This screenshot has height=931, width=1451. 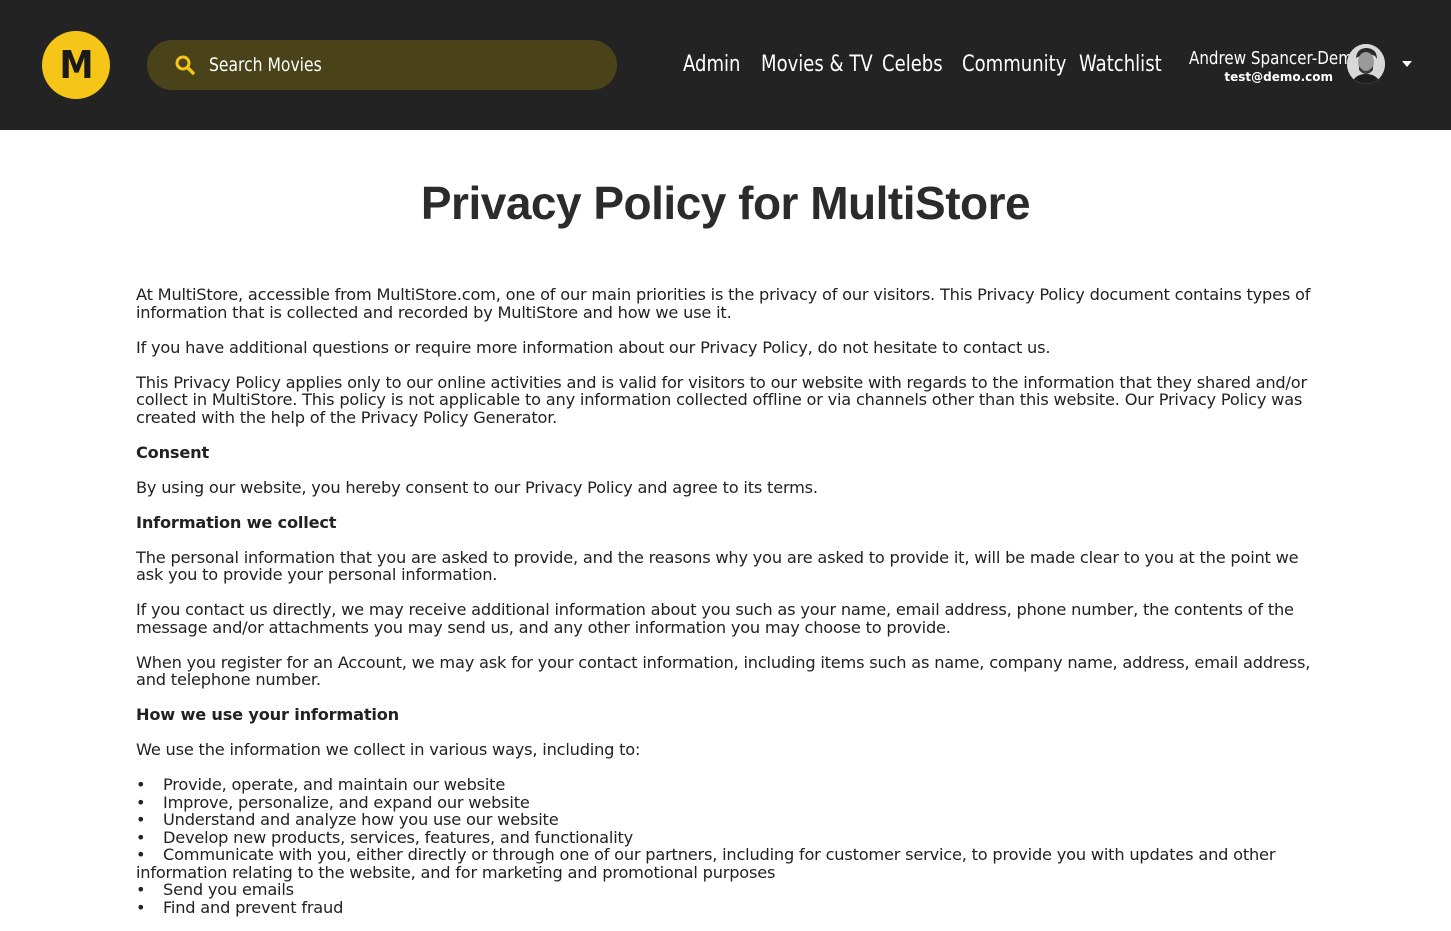 What do you see at coordinates (185, 65) in the screenshot?
I see `search-icon` at bounding box center [185, 65].